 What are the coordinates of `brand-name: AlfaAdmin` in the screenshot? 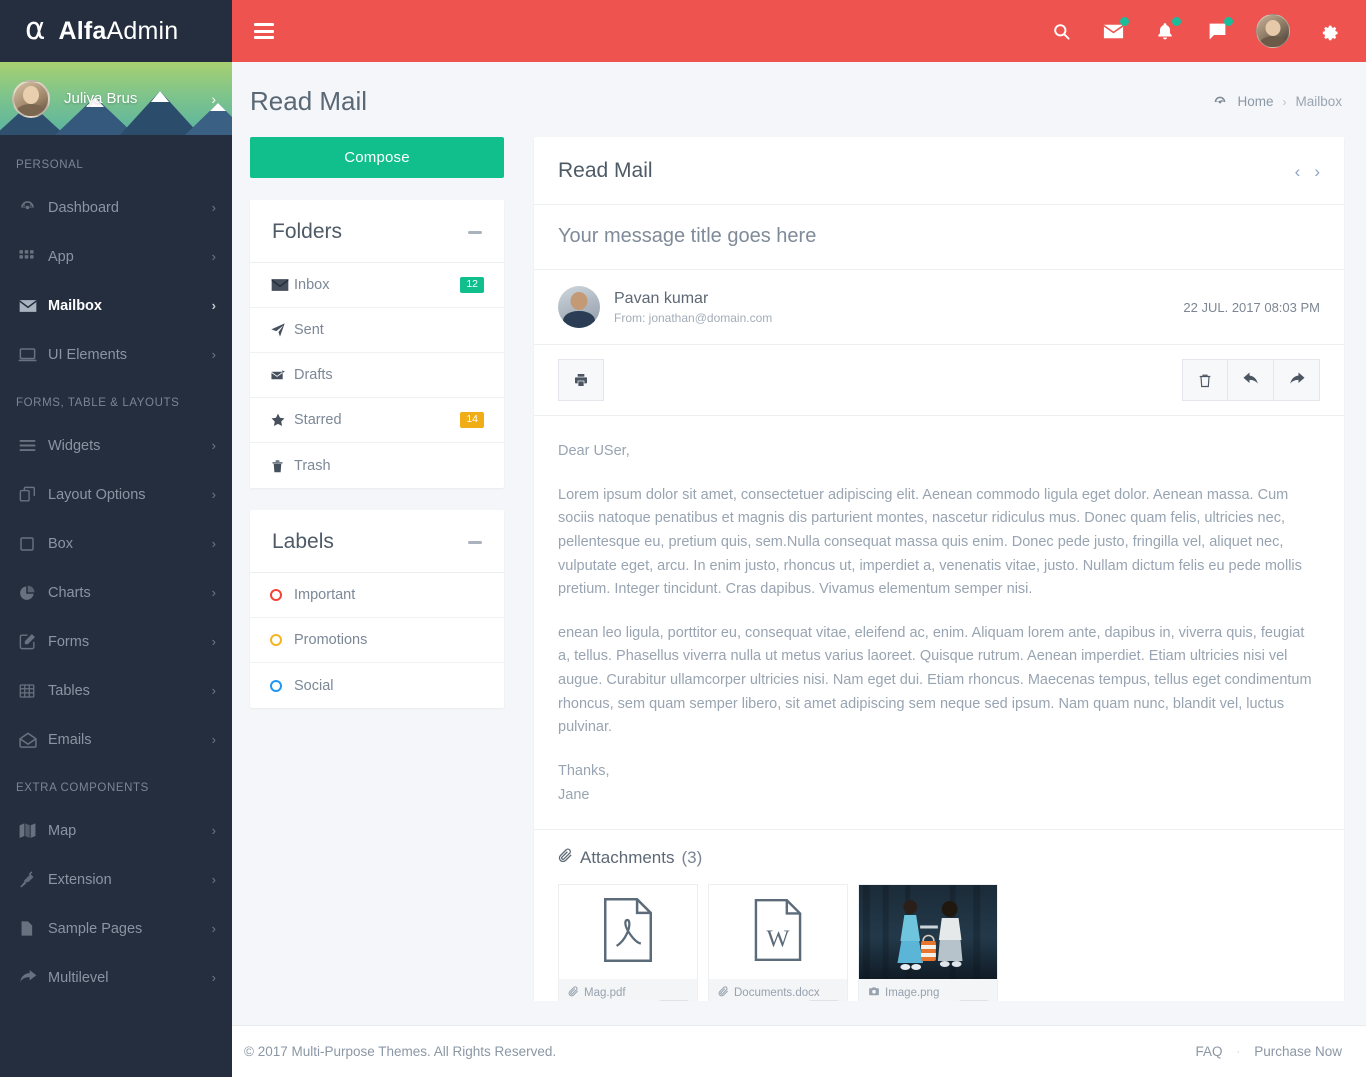 It's located at (118, 31).